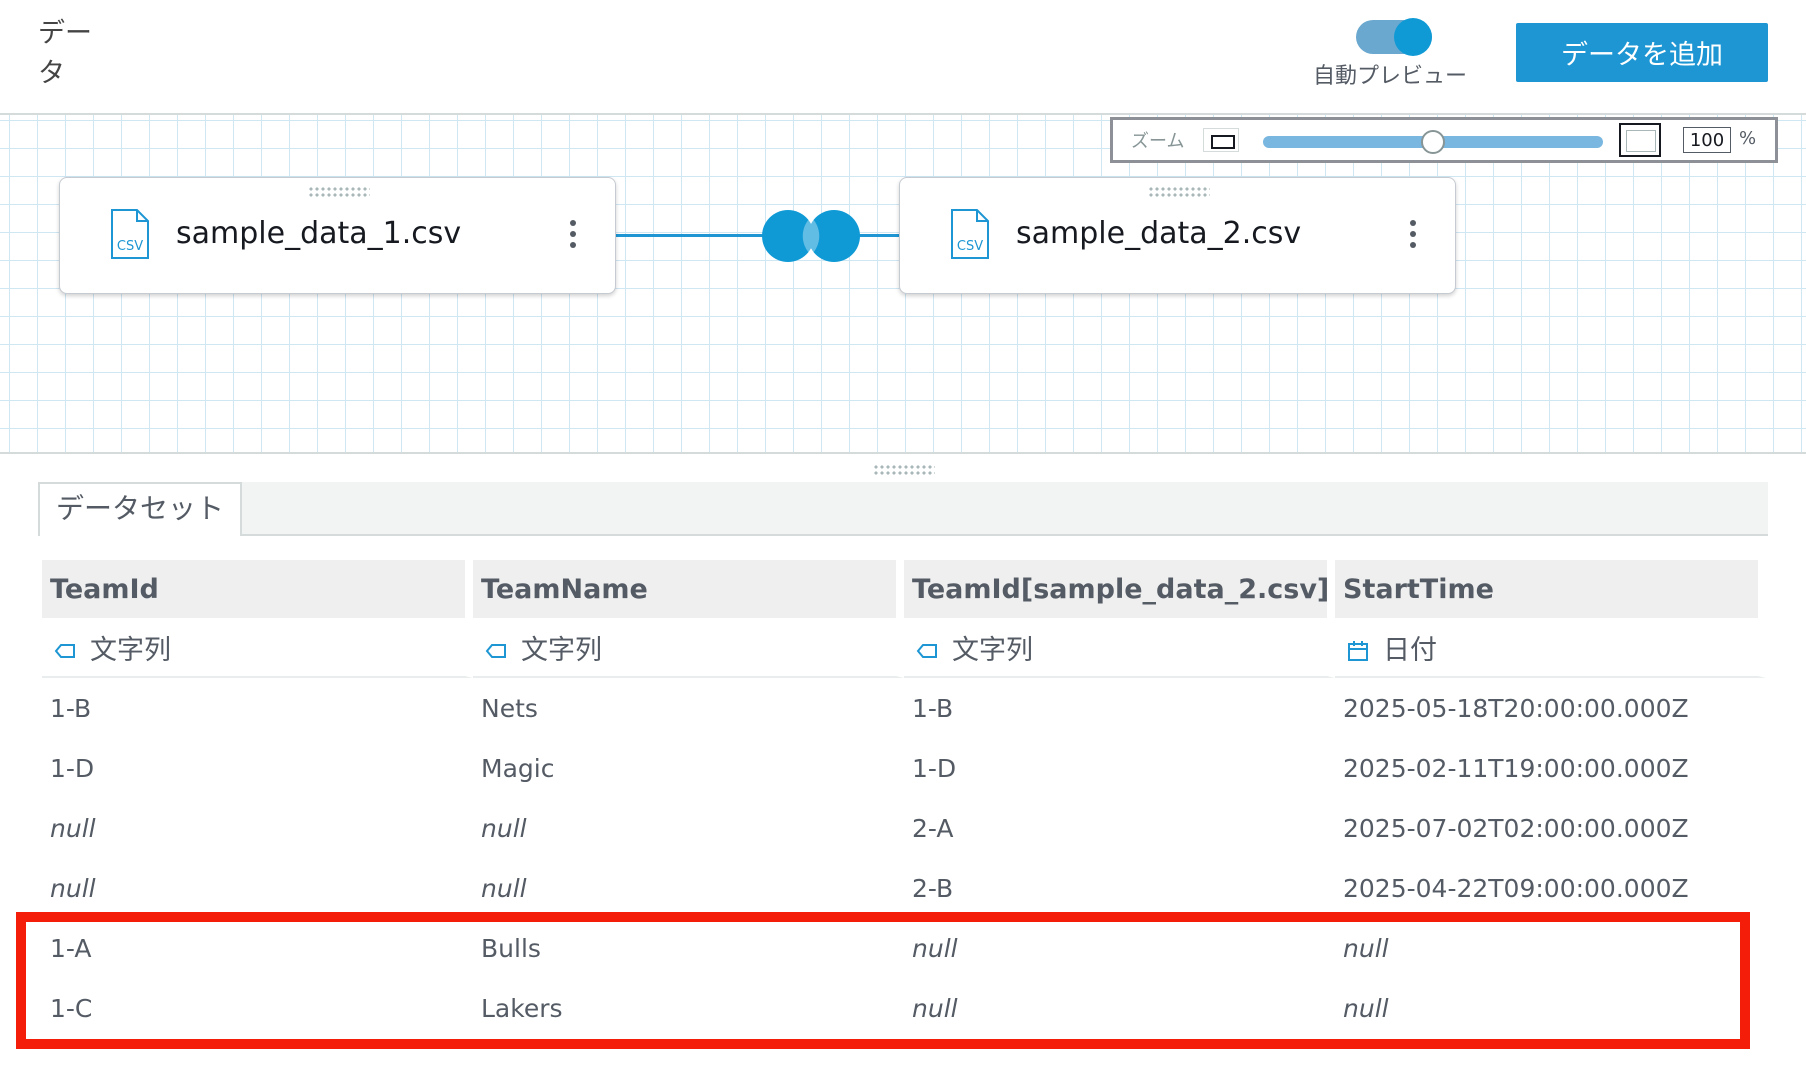 The width and height of the screenshot is (1806, 1067). I want to click on panel-resize-handle, so click(904, 470).